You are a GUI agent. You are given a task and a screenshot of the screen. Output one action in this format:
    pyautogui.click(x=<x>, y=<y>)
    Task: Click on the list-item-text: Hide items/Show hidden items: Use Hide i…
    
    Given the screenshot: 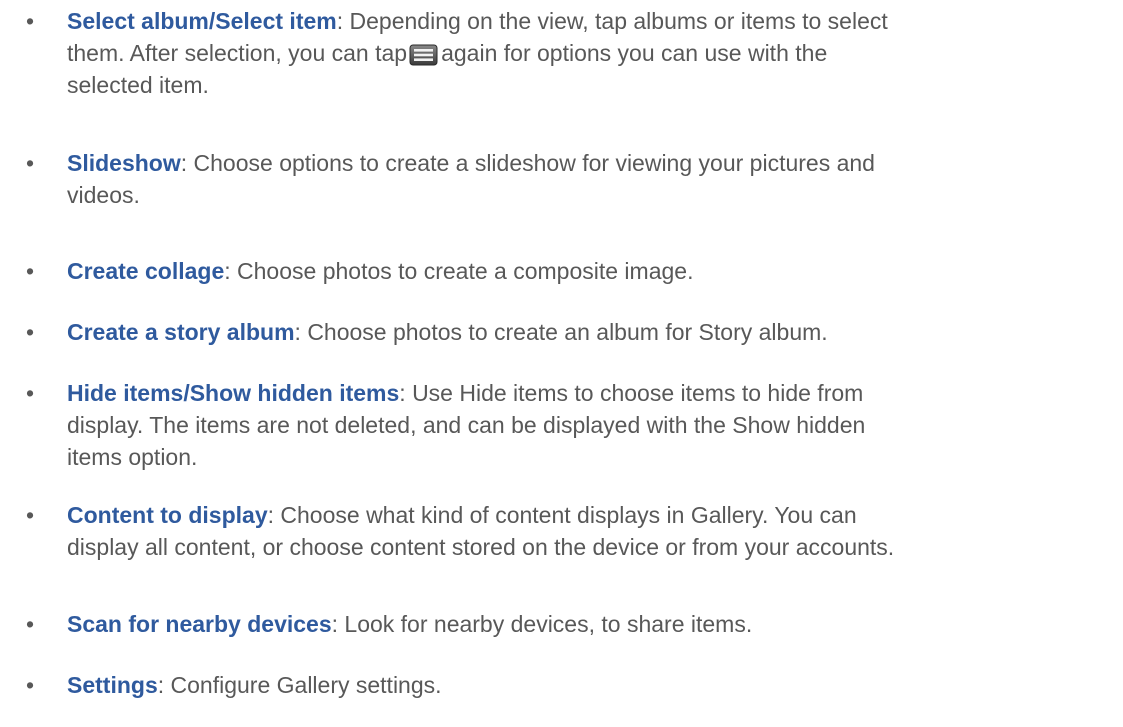 What is the action you would take?
    pyautogui.click(x=593, y=425)
    